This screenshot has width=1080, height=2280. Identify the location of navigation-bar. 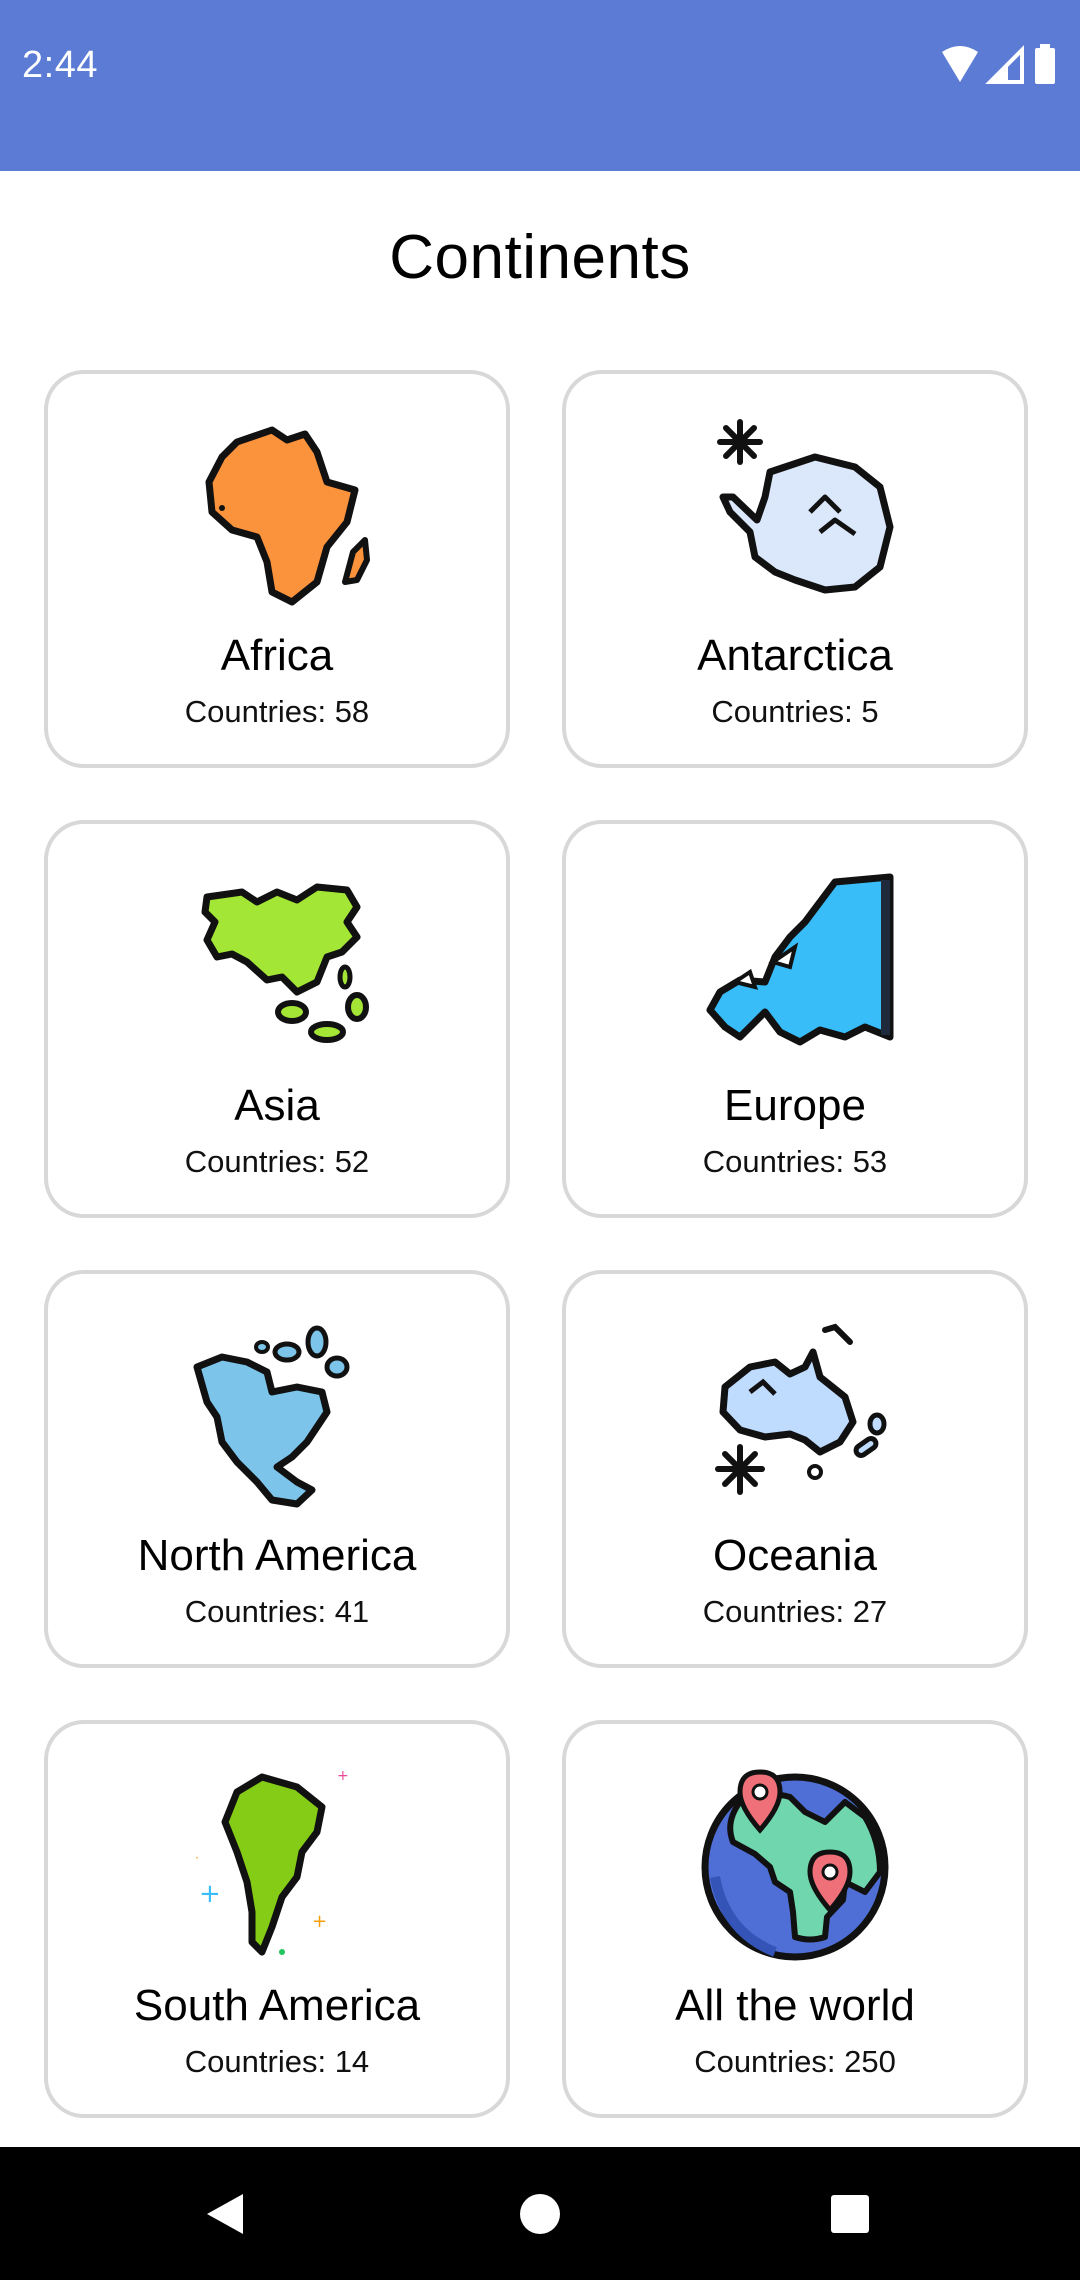
(540, 2213).